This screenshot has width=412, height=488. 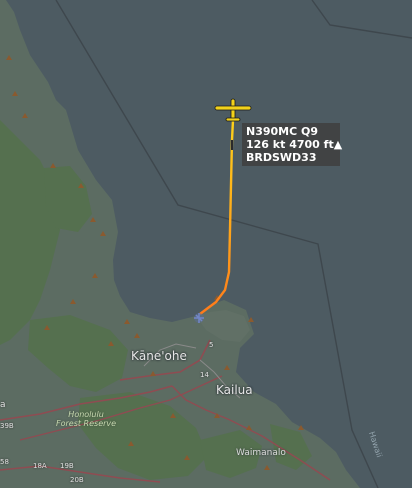 I want to click on town-label-kaneohe: Kāne'ohe, so click(x=159, y=356).